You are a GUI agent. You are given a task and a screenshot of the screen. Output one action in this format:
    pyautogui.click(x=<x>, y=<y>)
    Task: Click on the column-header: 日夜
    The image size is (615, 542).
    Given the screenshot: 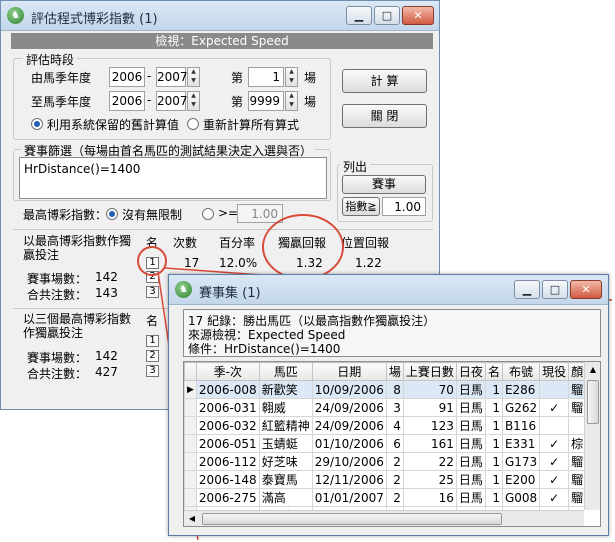 What is the action you would take?
    pyautogui.click(x=470, y=371)
    